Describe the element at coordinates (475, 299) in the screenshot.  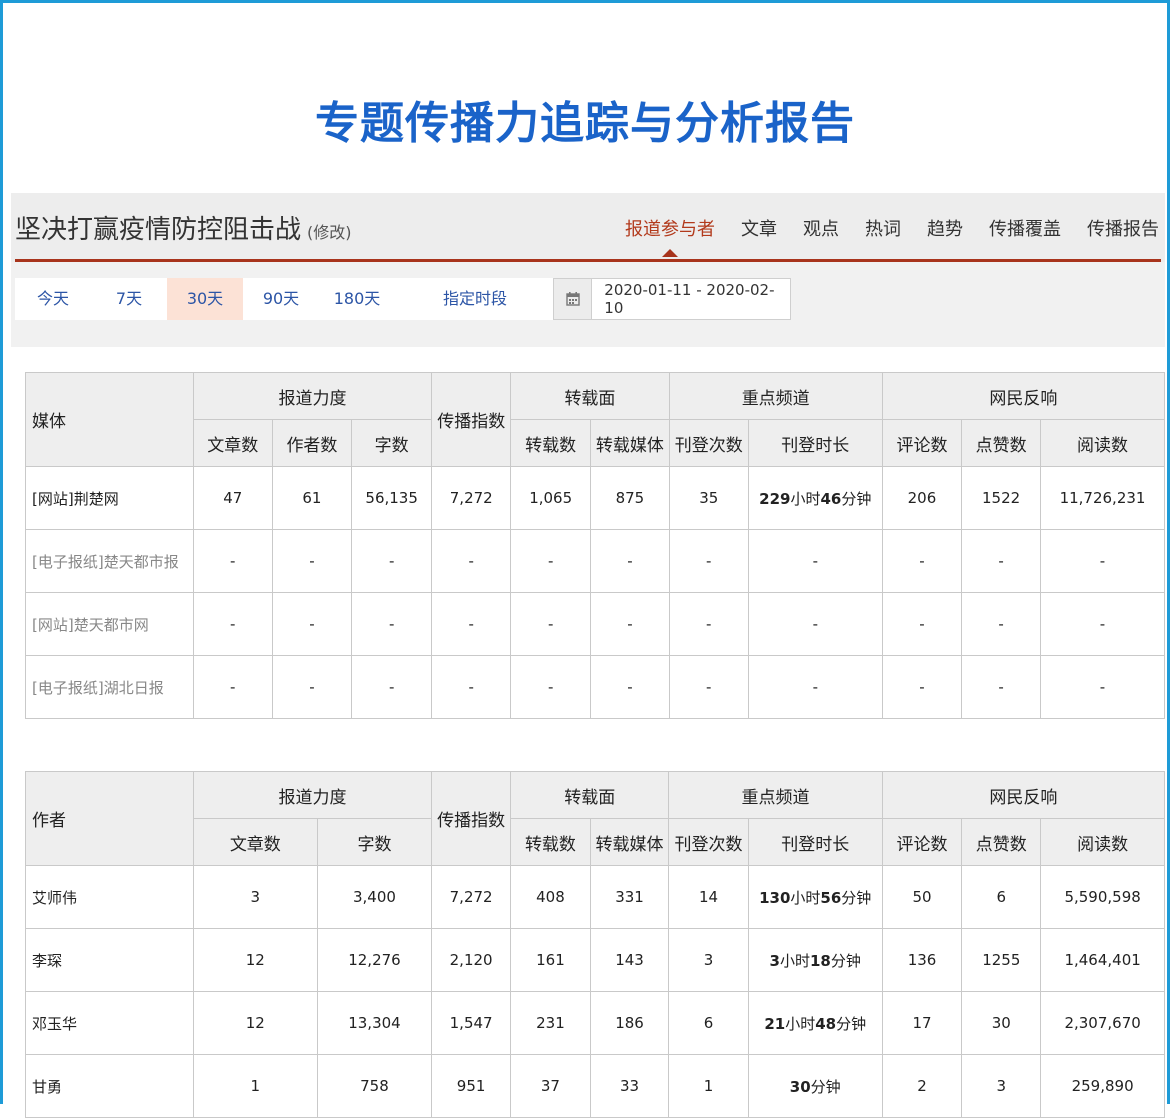
I see `custom-range-option: 指定时段` at that location.